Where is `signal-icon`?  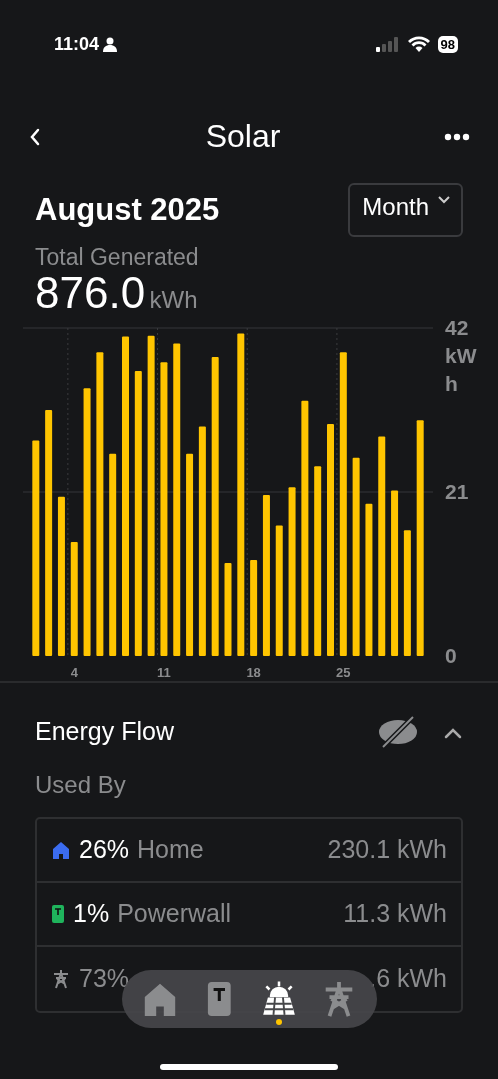
signal-icon is located at coordinates (387, 44).